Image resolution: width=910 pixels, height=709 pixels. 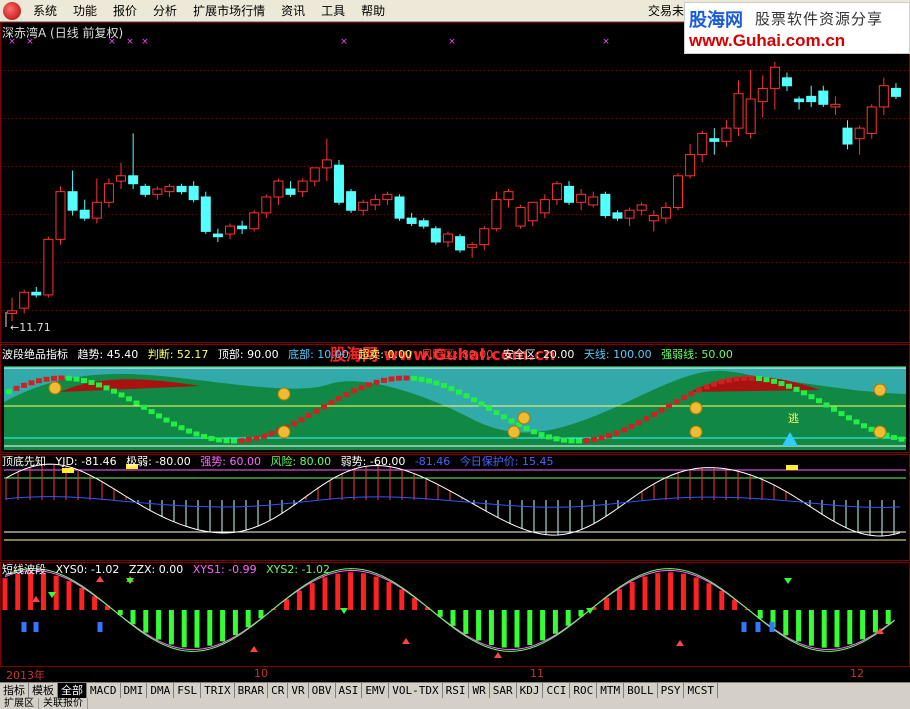 What do you see at coordinates (611, 690) in the screenshot?
I see `indicator-tab: MTM` at bounding box center [611, 690].